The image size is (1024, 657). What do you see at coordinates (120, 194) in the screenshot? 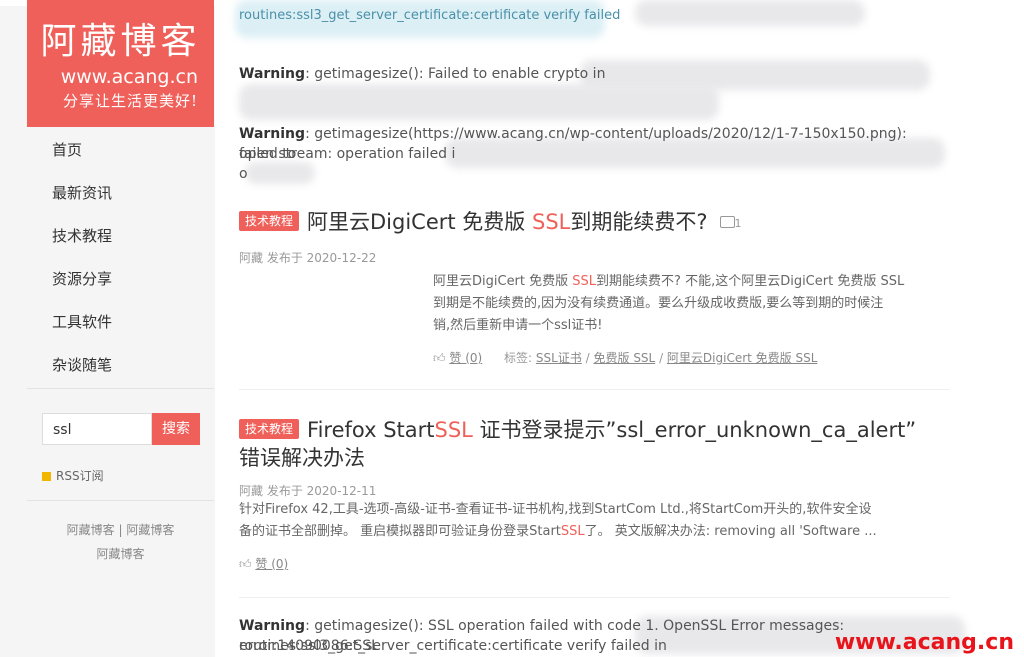
I see `nav-item-news: 最新资讯` at bounding box center [120, 194].